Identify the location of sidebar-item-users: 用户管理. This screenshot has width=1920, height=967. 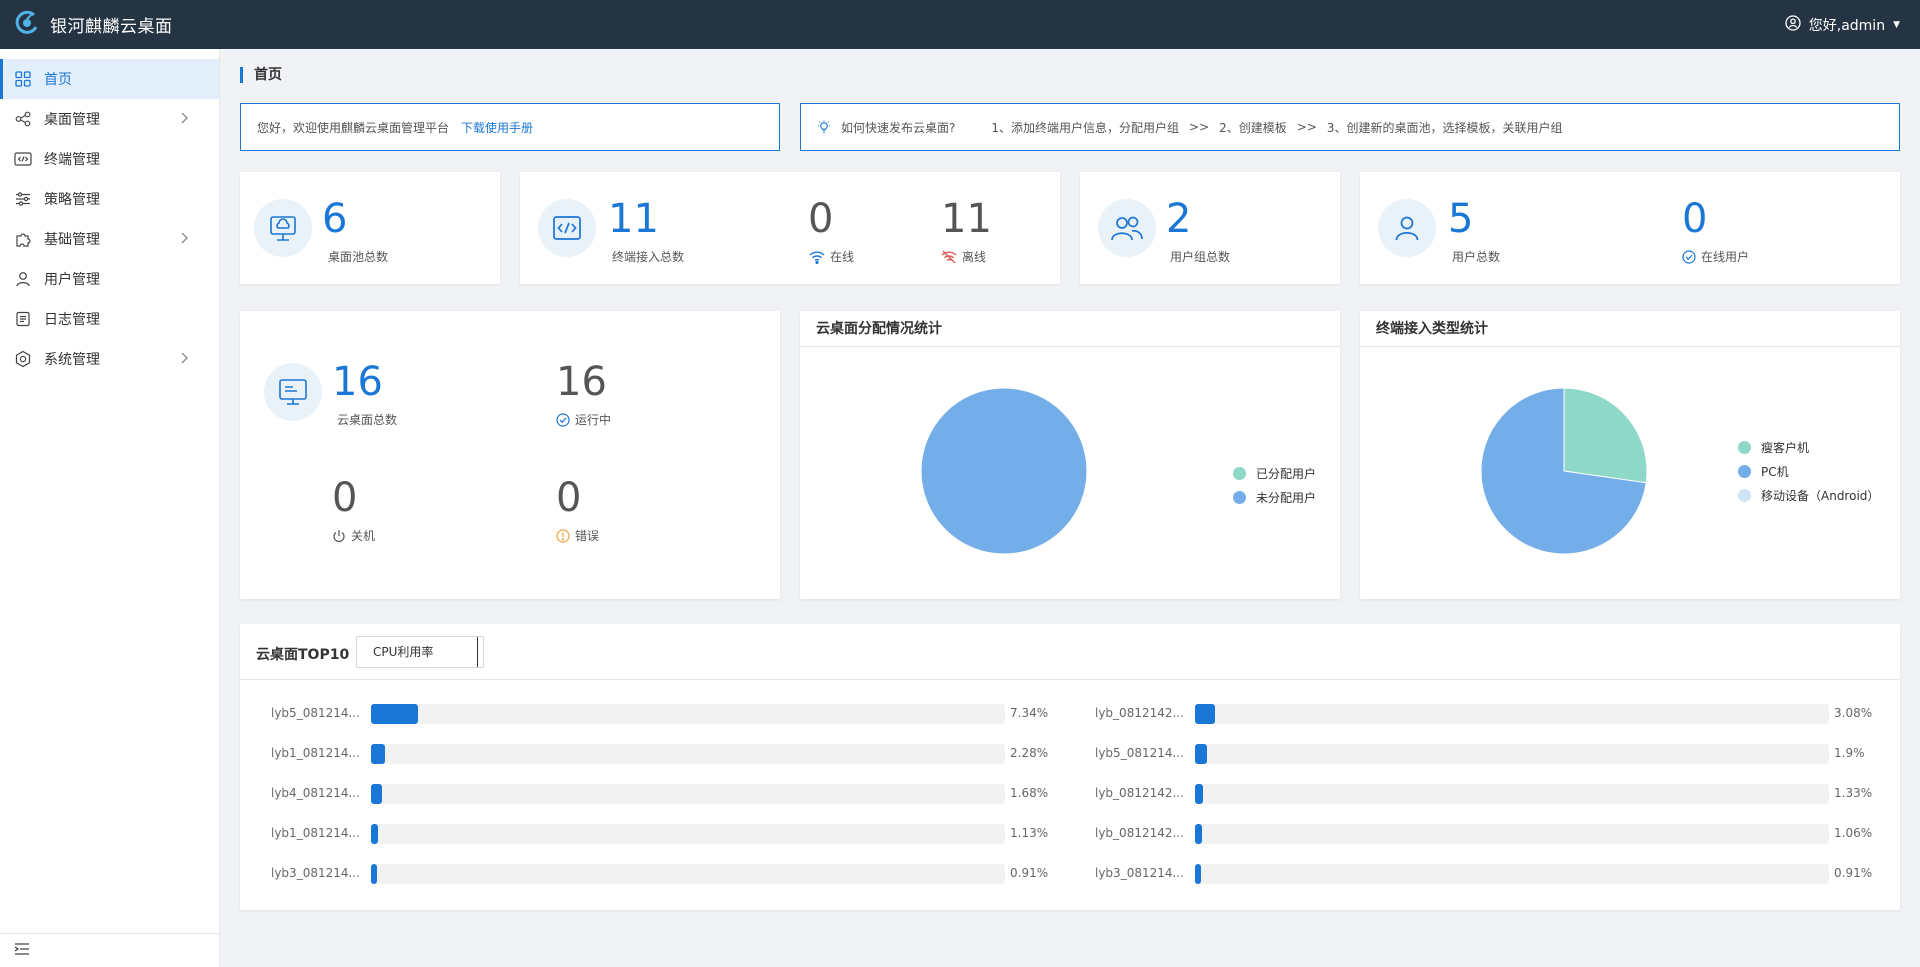
(109, 279).